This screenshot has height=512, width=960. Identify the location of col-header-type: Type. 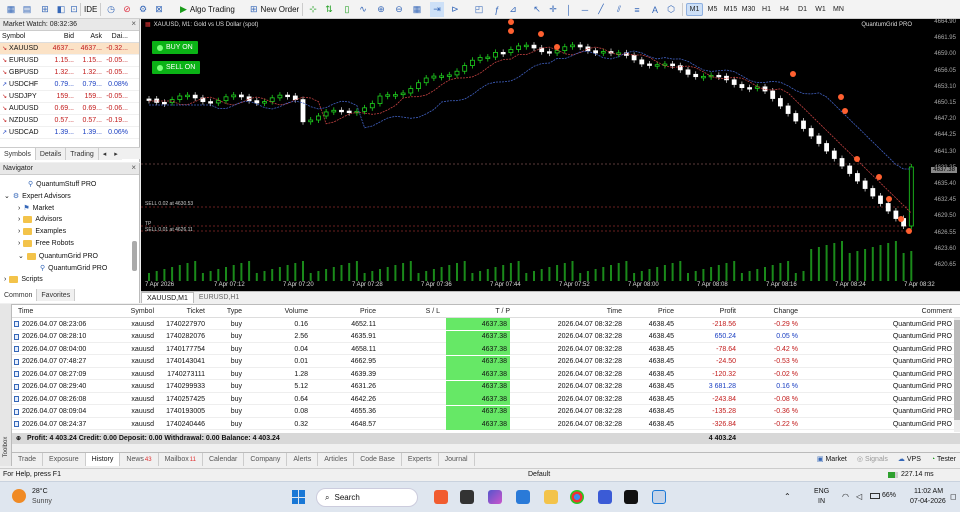
(226, 311).